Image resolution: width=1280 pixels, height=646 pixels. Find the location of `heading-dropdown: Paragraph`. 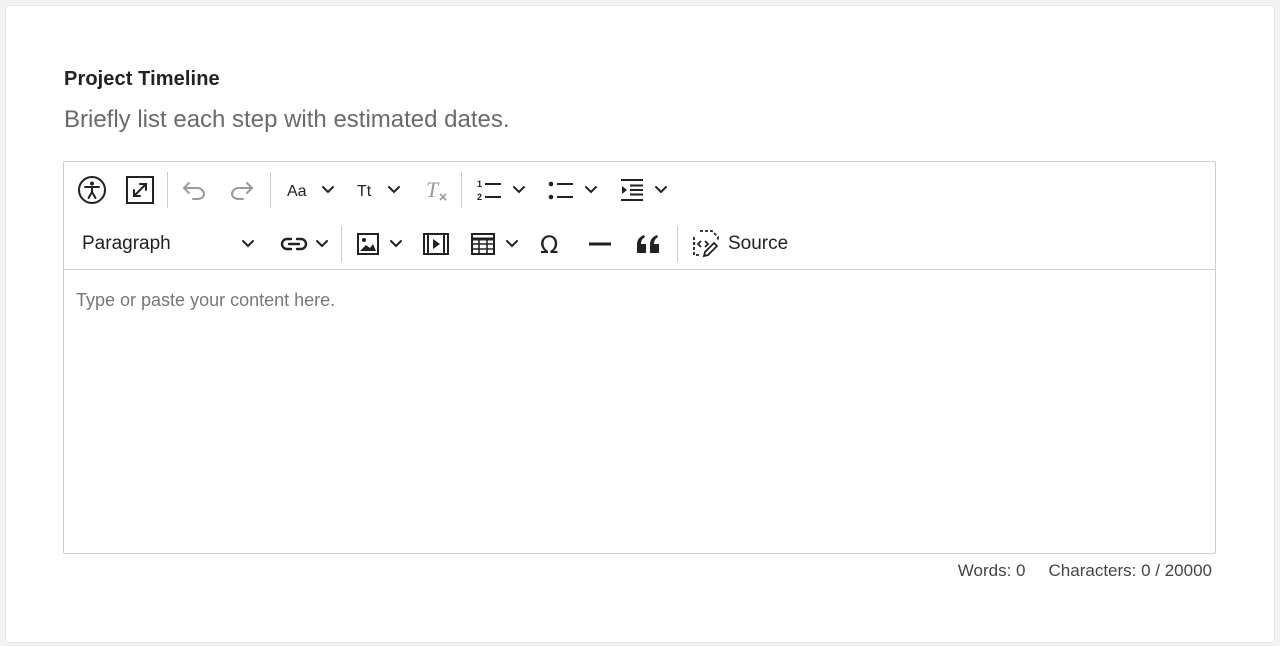

heading-dropdown: Paragraph is located at coordinates (167, 244).